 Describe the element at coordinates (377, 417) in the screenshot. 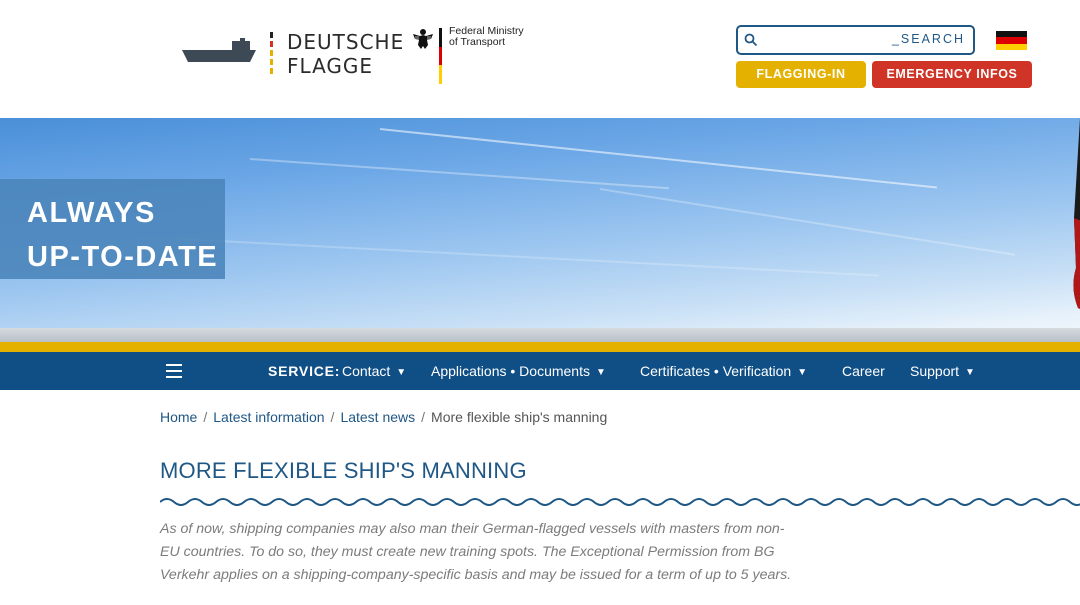

I see `breadcrumb-latest-news: Latest news` at that location.